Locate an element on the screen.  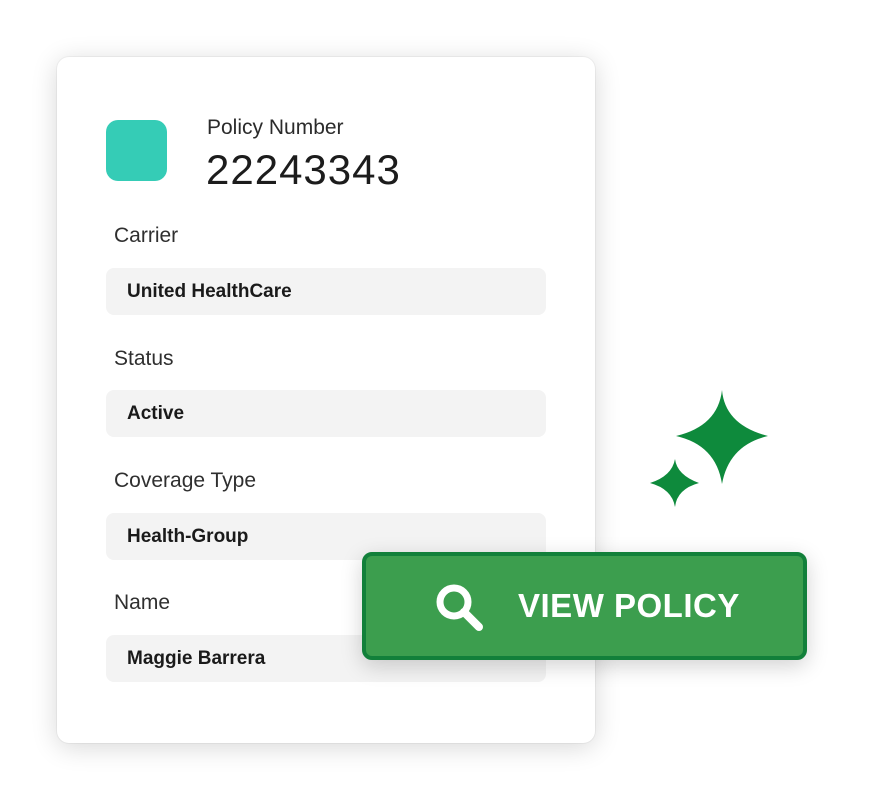
name-label: Name is located at coordinates (142, 602).